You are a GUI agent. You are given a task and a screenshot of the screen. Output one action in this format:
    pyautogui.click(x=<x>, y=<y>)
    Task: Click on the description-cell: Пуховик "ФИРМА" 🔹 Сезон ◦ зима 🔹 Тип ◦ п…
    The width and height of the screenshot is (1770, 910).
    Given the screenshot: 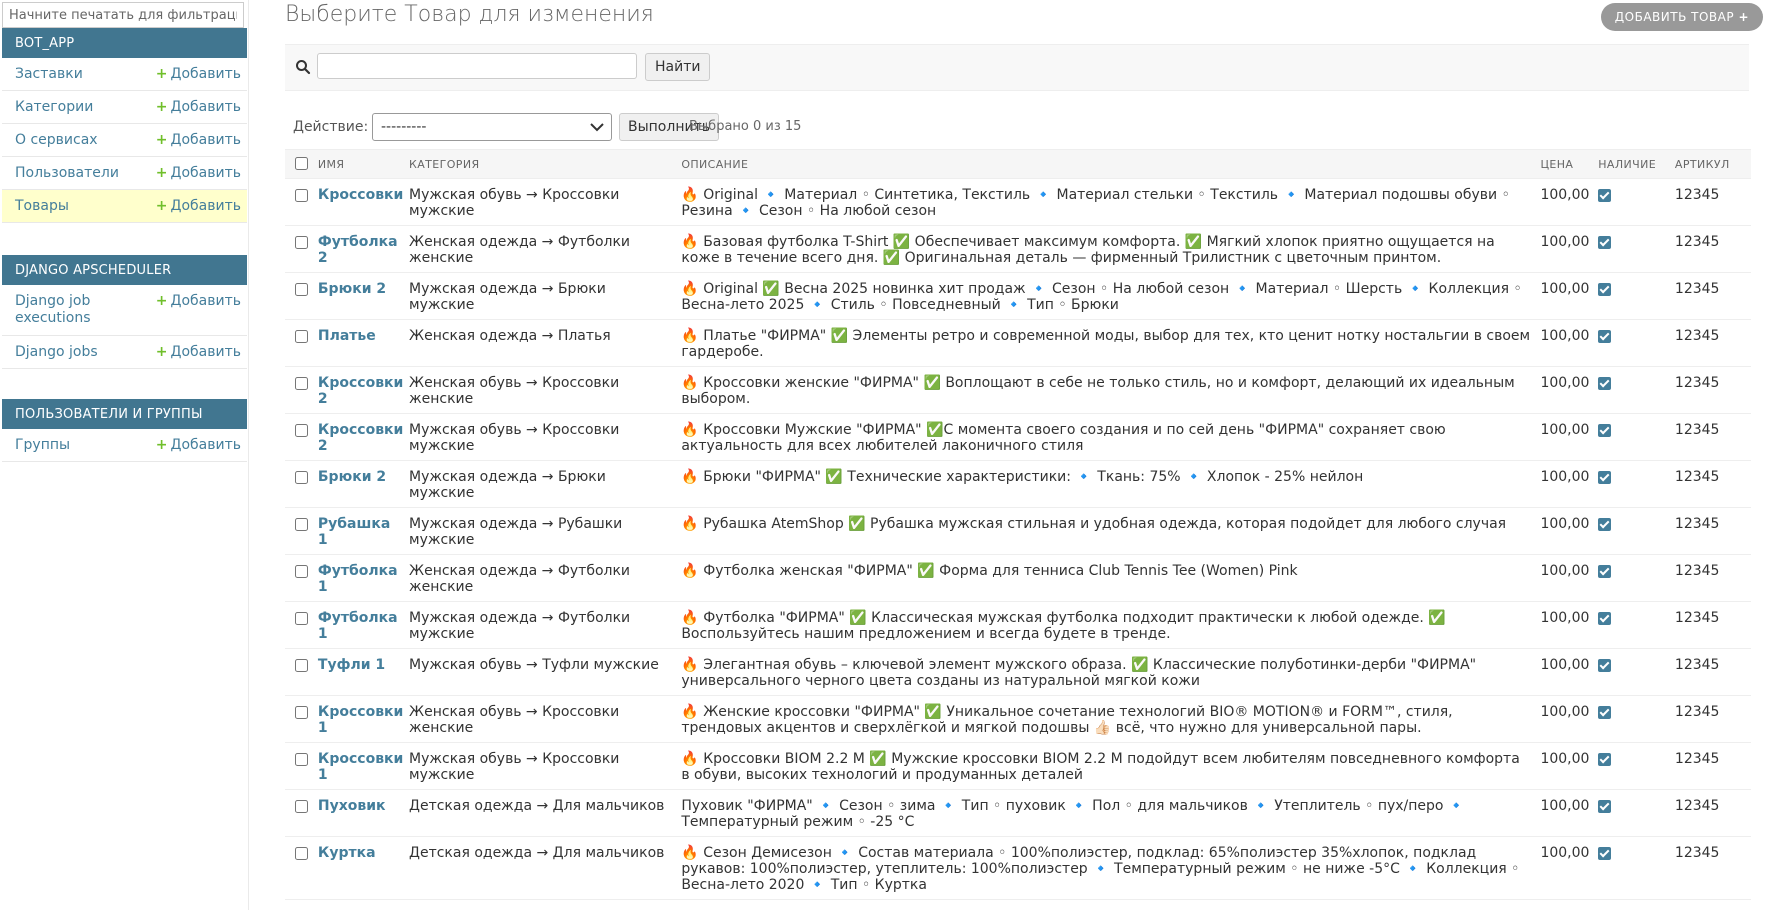 What is the action you would take?
    pyautogui.click(x=1107, y=813)
    